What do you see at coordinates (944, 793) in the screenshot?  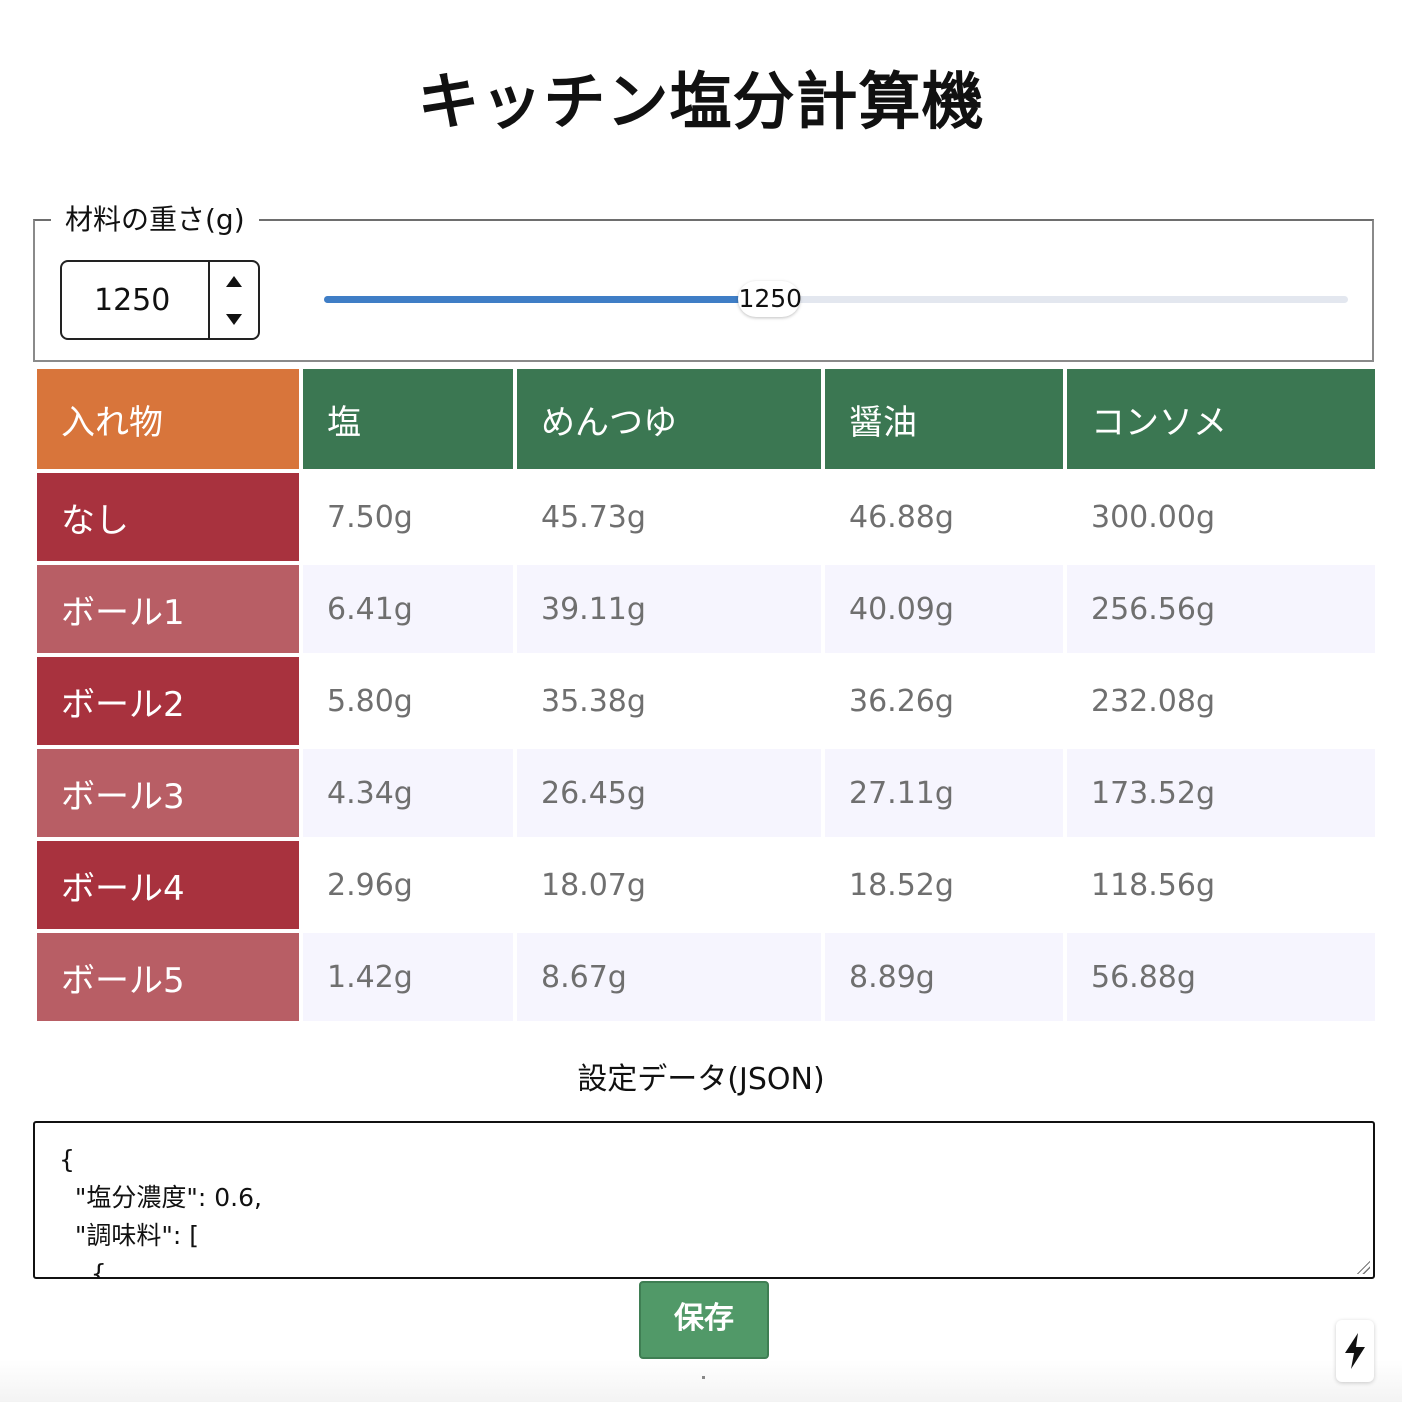 I see `table-cell: 27.11g` at bounding box center [944, 793].